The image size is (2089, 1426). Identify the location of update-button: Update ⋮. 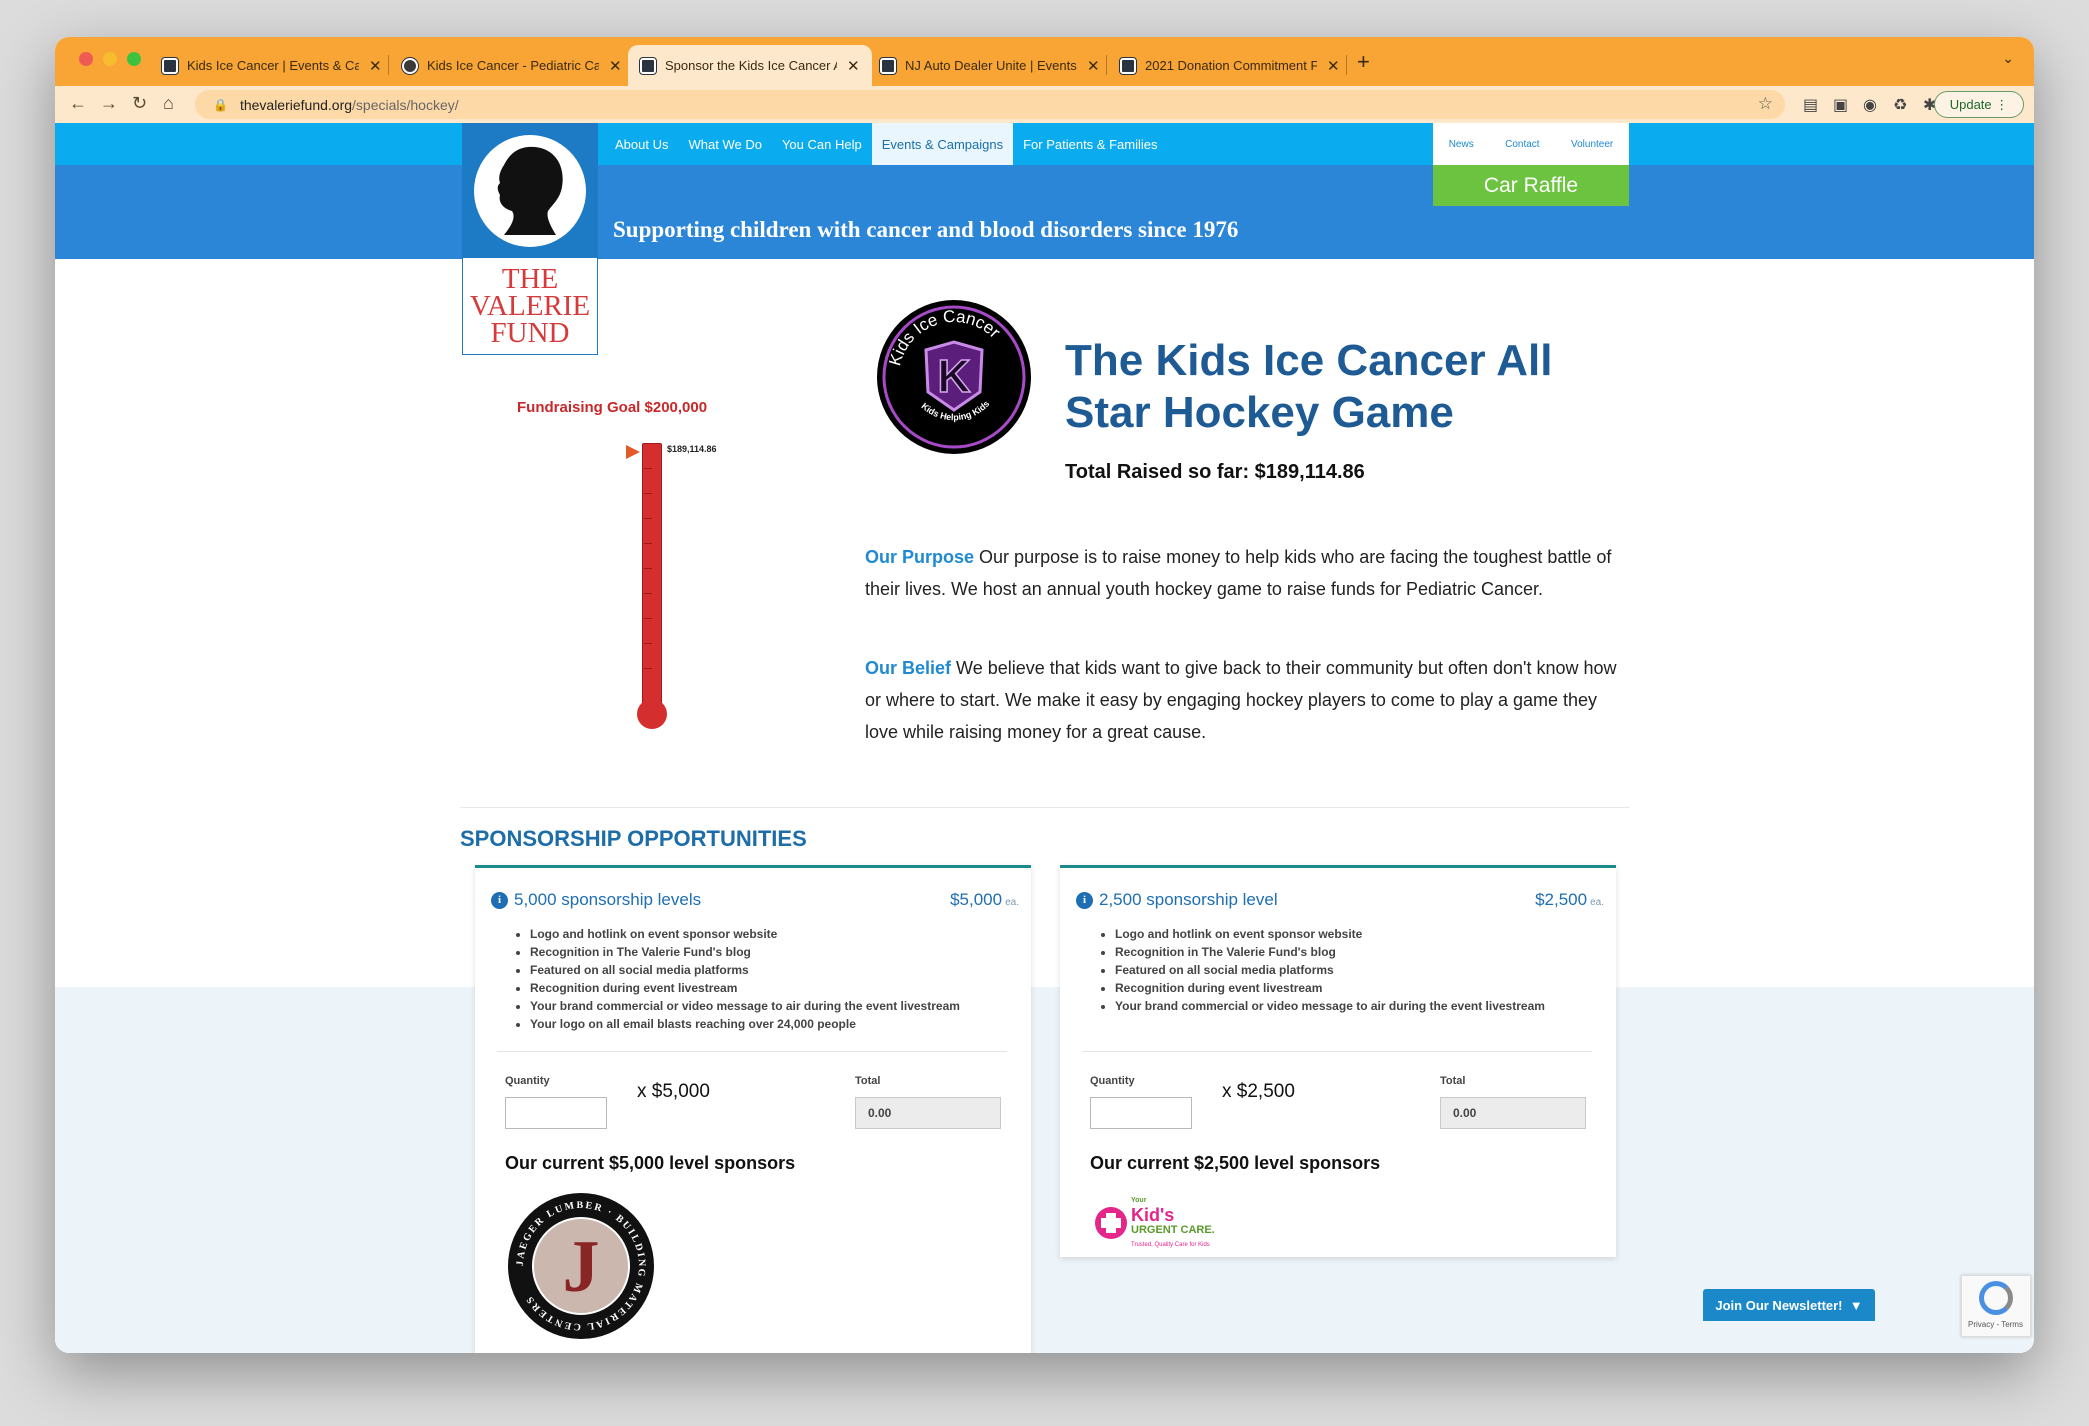
(1979, 104).